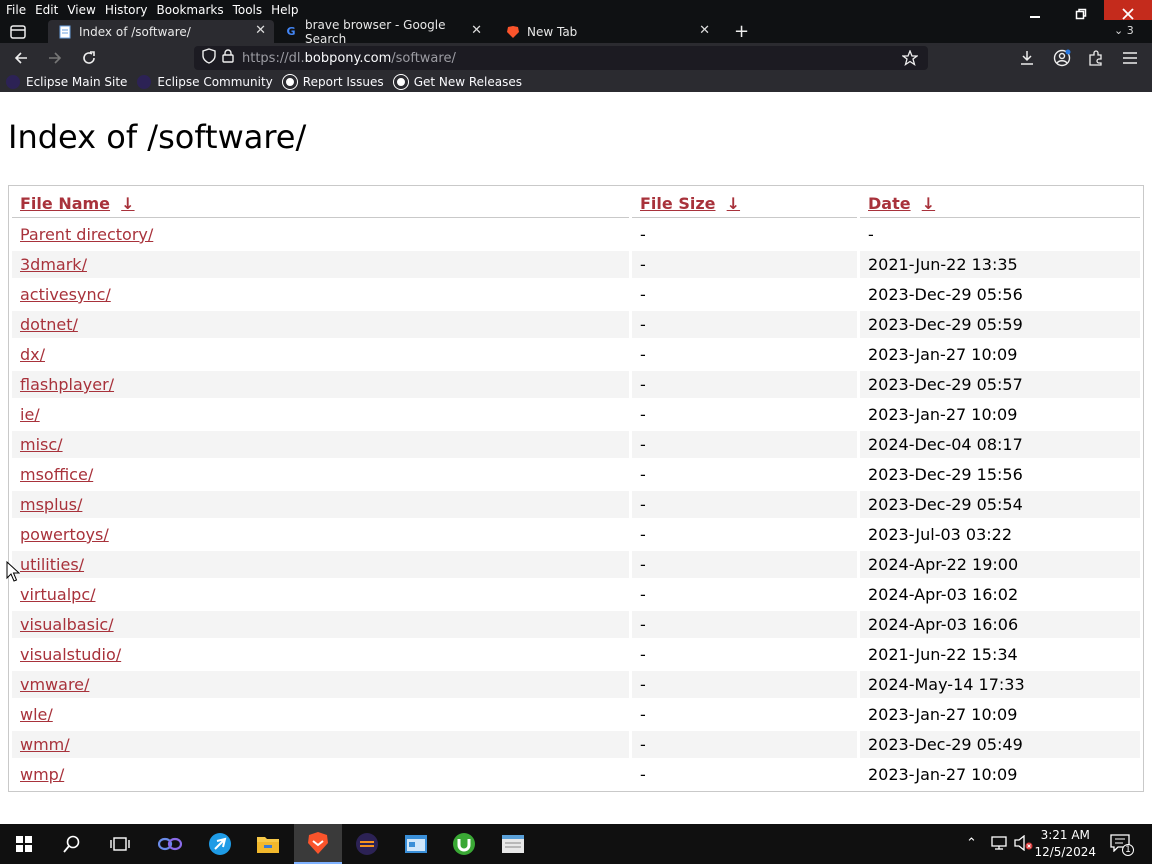 The image size is (1152, 864). What do you see at coordinates (1122, 845) in the screenshot?
I see `action-center-button: 1` at bounding box center [1122, 845].